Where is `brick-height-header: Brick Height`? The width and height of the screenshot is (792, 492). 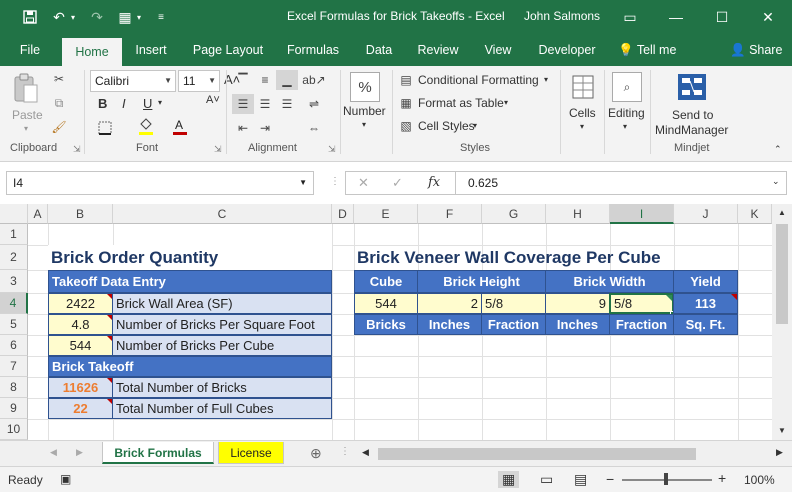 brick-height-header: Brick Height is located at coordinates (481, 281).